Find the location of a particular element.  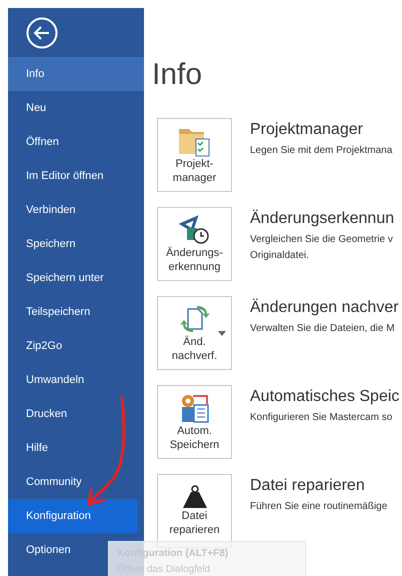

menu-item: Öffnen is located at coordinates (76, 142).